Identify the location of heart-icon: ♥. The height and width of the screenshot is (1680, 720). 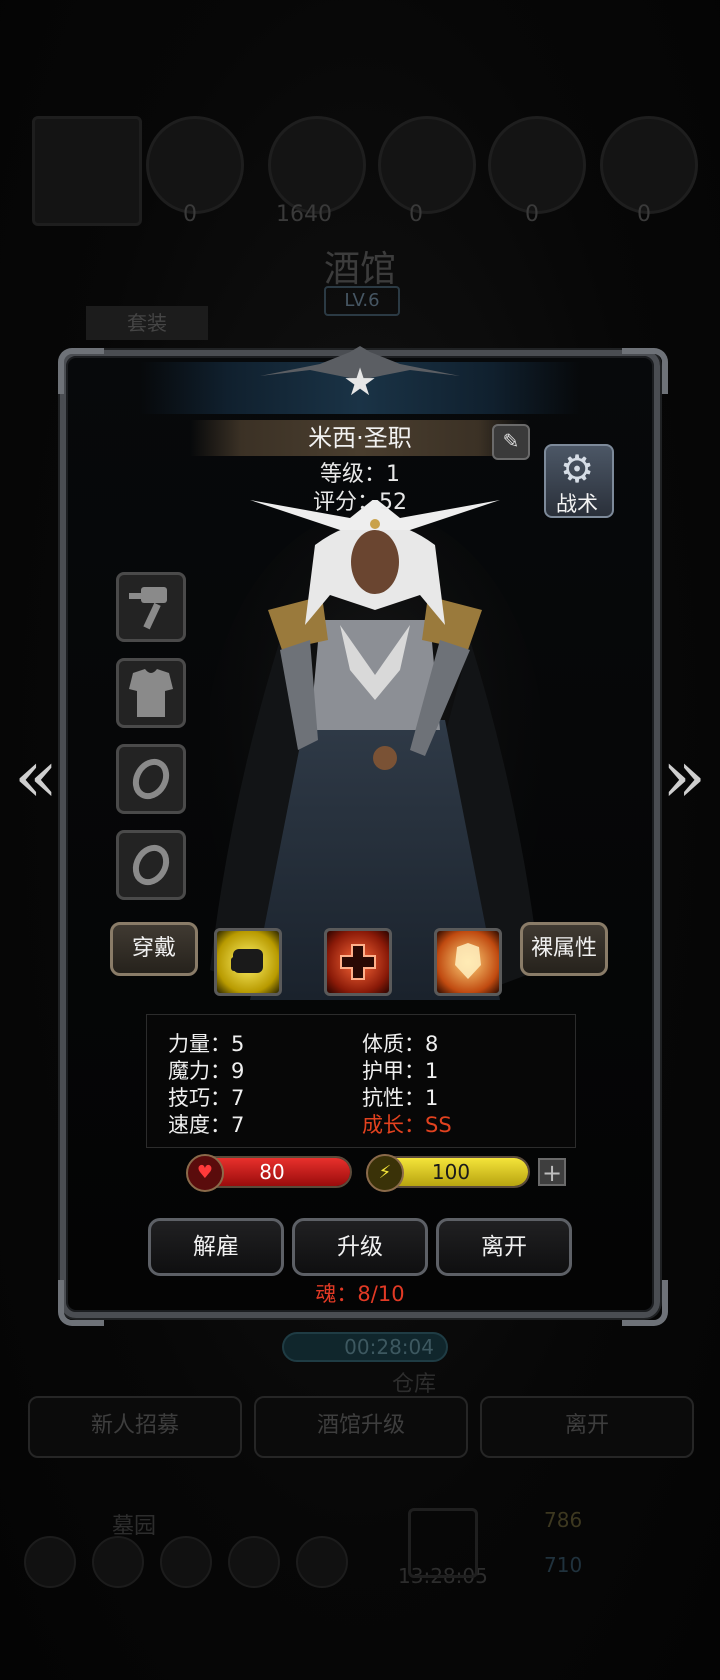
(205, 1173).